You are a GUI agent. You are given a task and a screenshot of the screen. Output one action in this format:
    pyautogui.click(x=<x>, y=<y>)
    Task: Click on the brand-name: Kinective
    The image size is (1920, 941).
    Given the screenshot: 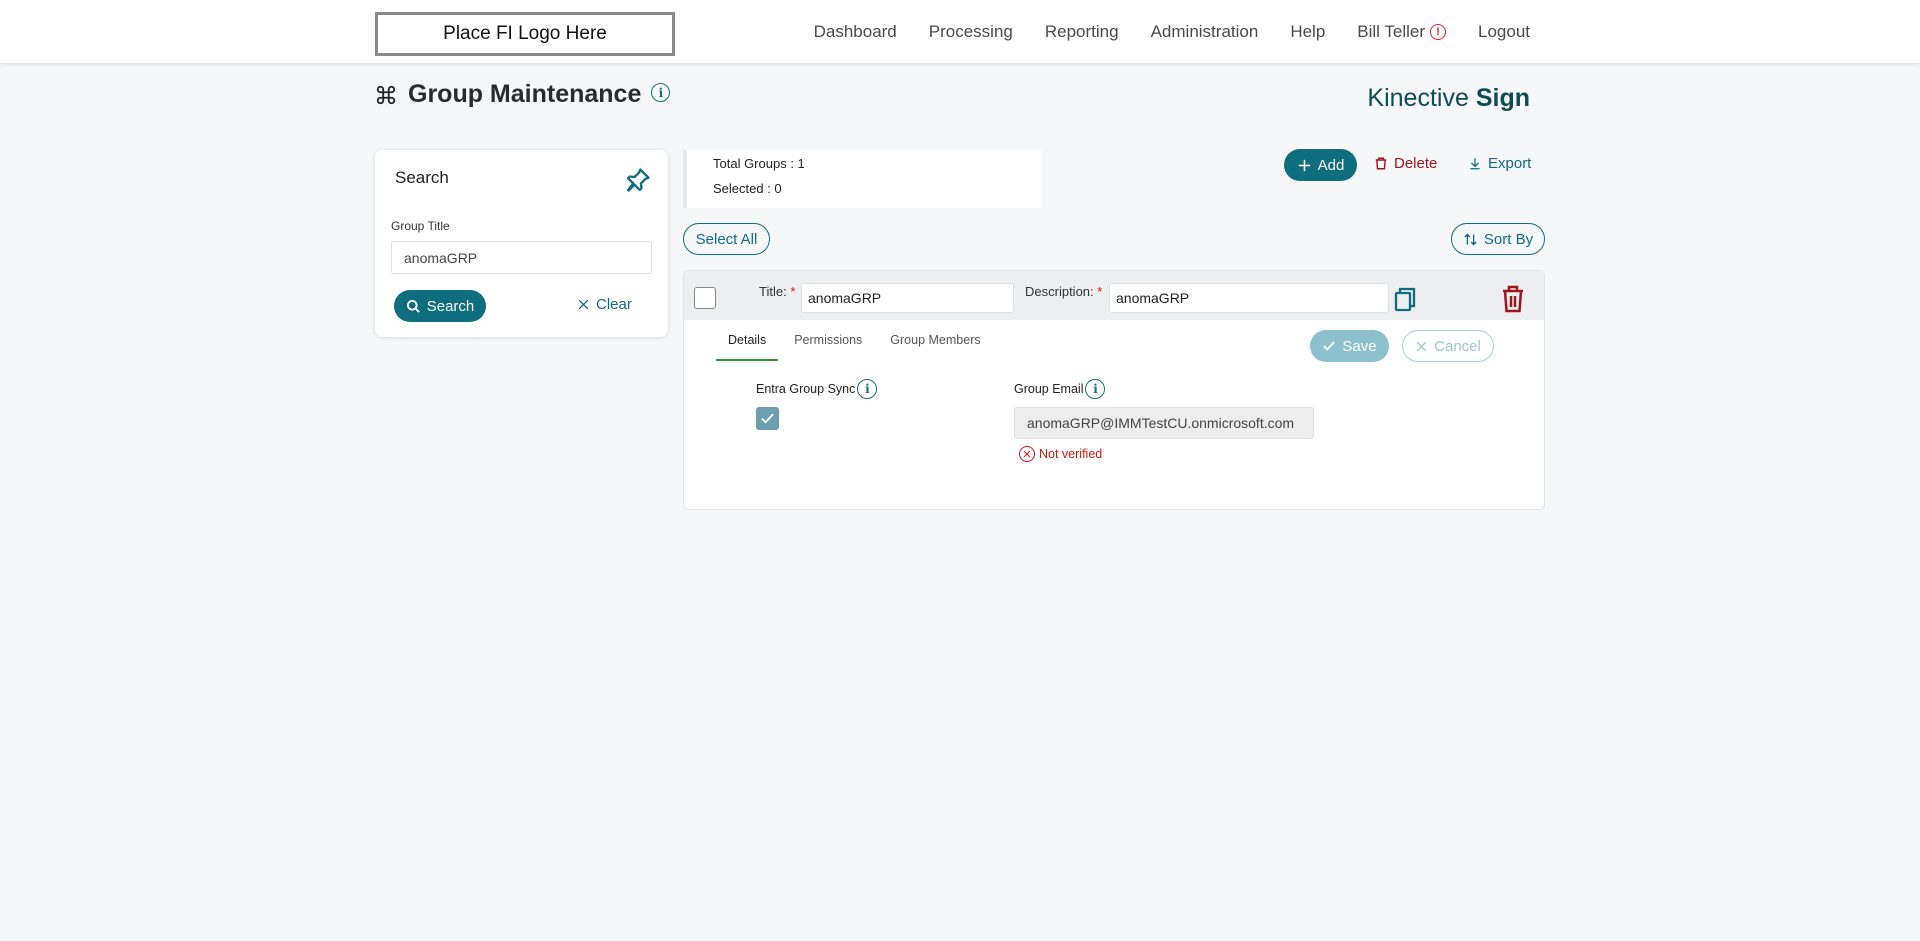 What is the action you would take?
    pyautogui.click(x=1418, y=98)
    